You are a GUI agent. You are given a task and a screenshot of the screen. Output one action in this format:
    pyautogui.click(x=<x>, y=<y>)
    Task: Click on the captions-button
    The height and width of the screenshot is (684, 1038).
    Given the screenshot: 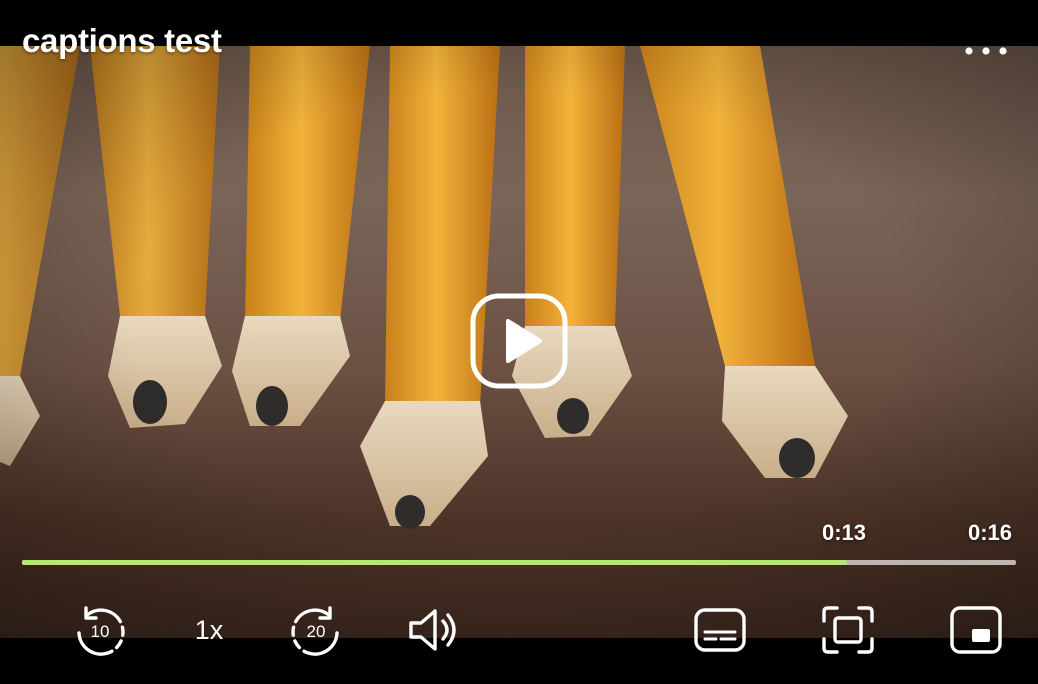 What is the action you would take?
    pyautogui.click(x=720, y=630)
    